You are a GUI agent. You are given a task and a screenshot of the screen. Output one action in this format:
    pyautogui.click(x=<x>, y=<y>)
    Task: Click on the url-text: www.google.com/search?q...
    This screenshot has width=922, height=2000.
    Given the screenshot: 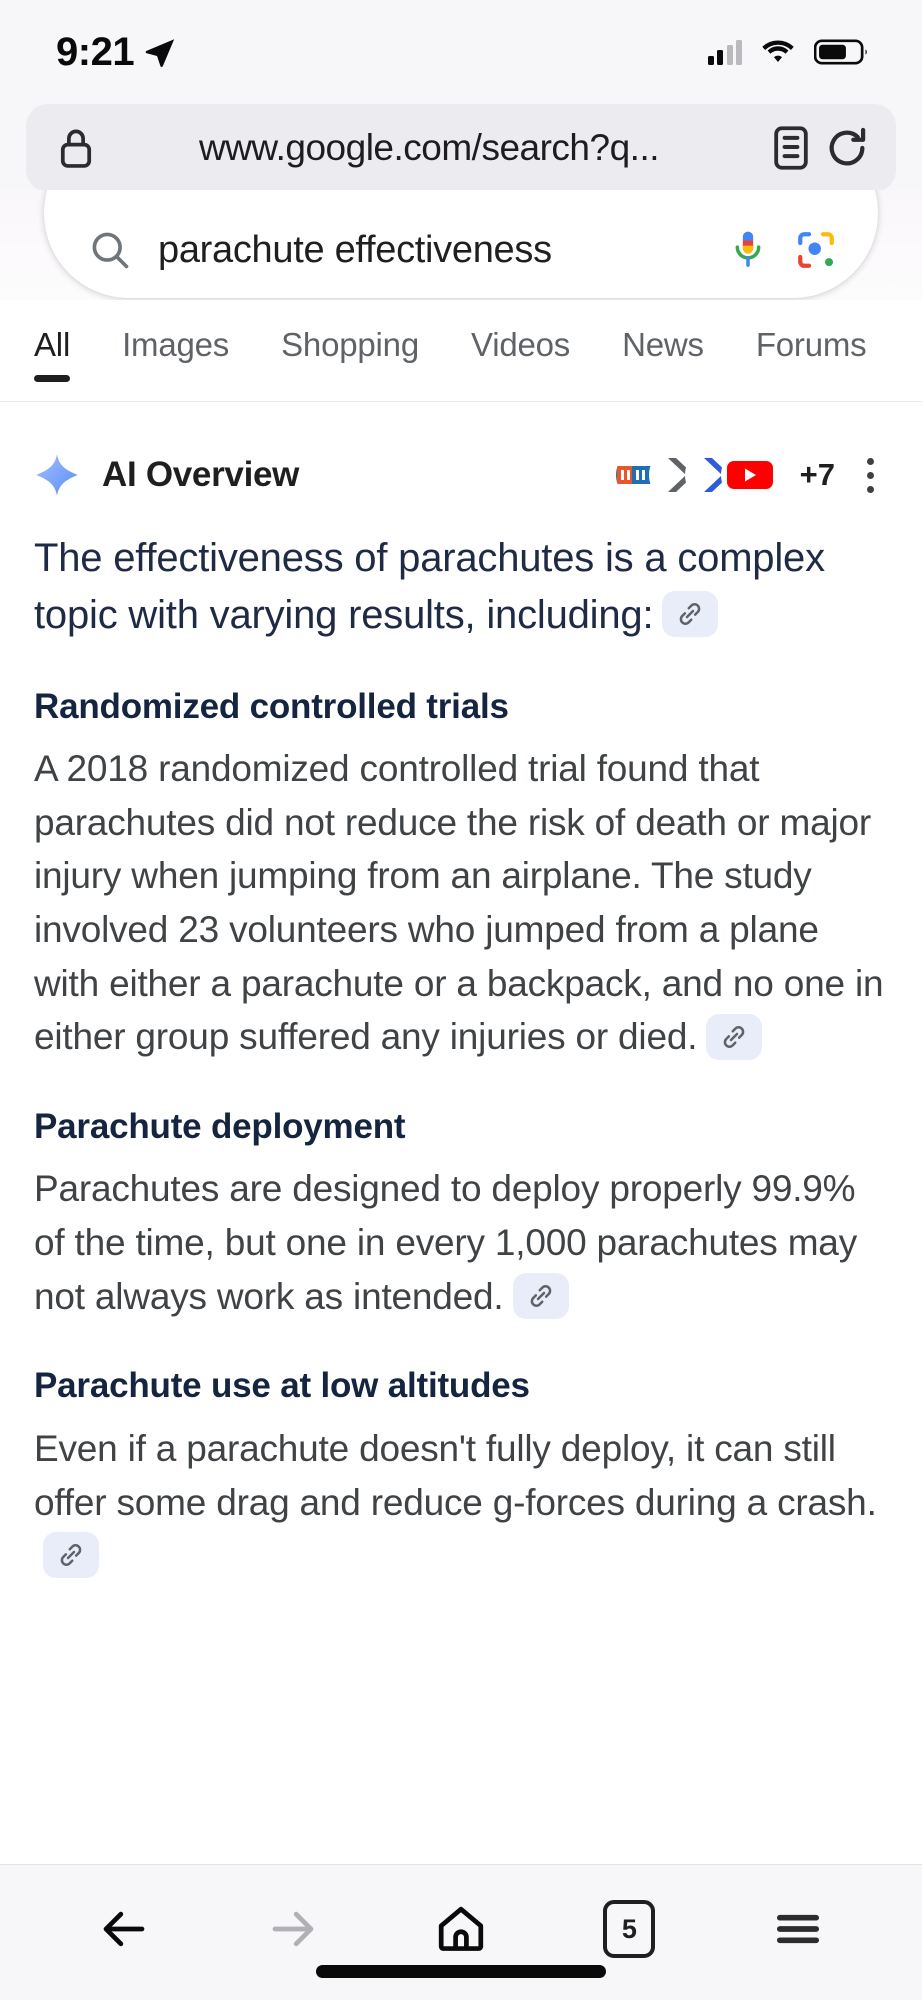 What is the action you would take?
    pyautogui.click(x=429, y=147)
    